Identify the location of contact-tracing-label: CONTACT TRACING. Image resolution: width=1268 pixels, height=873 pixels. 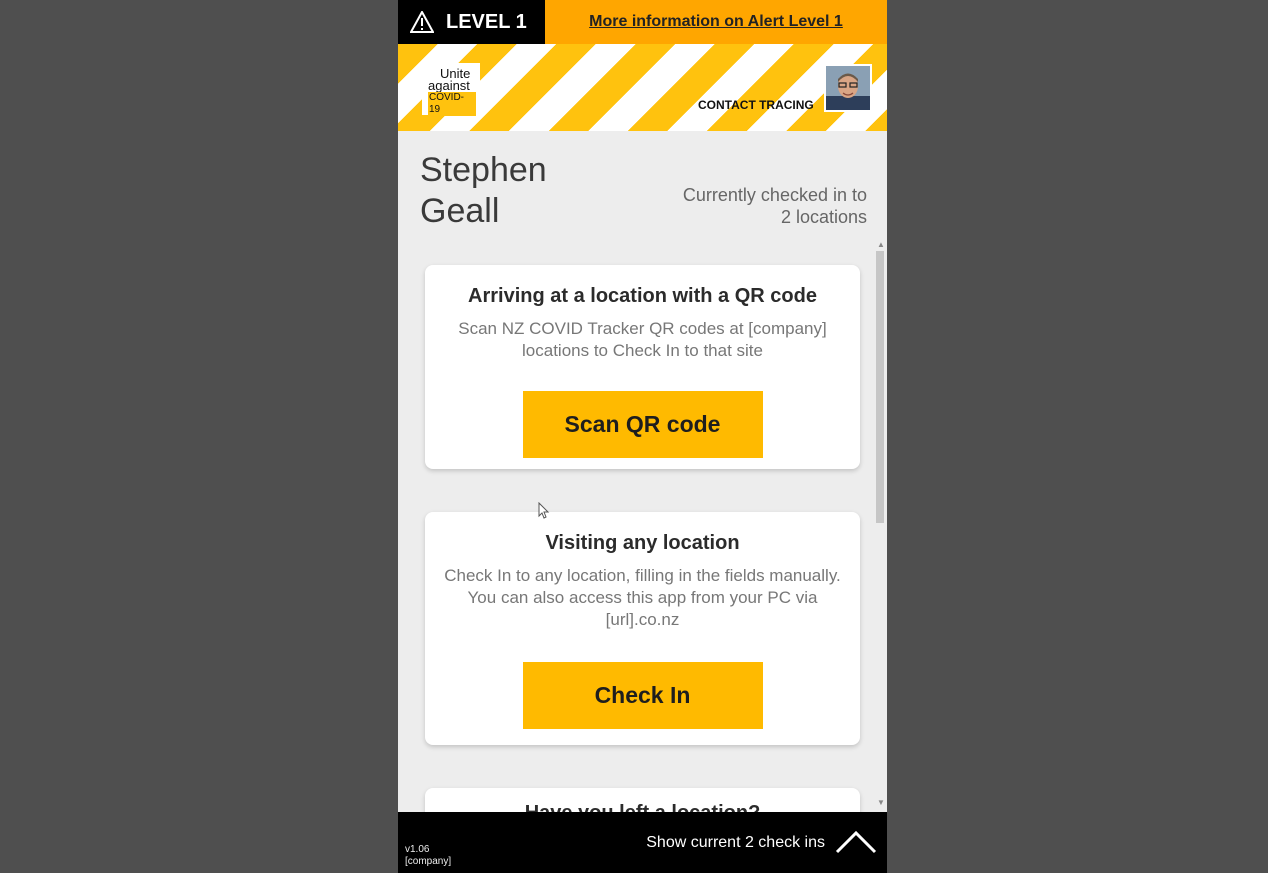
(756, 105).